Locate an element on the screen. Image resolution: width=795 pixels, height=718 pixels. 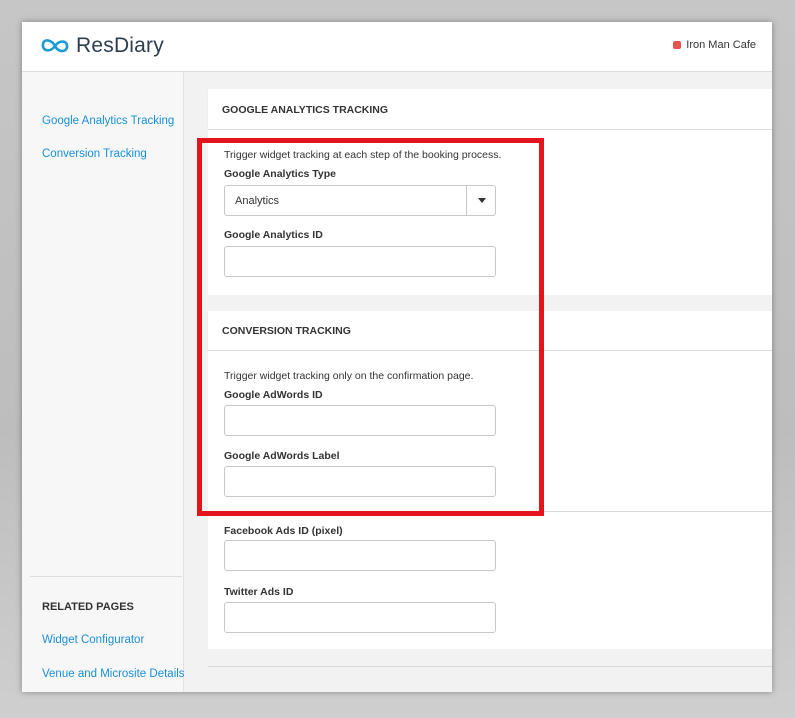
related-pages-heading: RELATED PAGES is located at coordinates (88, 607).